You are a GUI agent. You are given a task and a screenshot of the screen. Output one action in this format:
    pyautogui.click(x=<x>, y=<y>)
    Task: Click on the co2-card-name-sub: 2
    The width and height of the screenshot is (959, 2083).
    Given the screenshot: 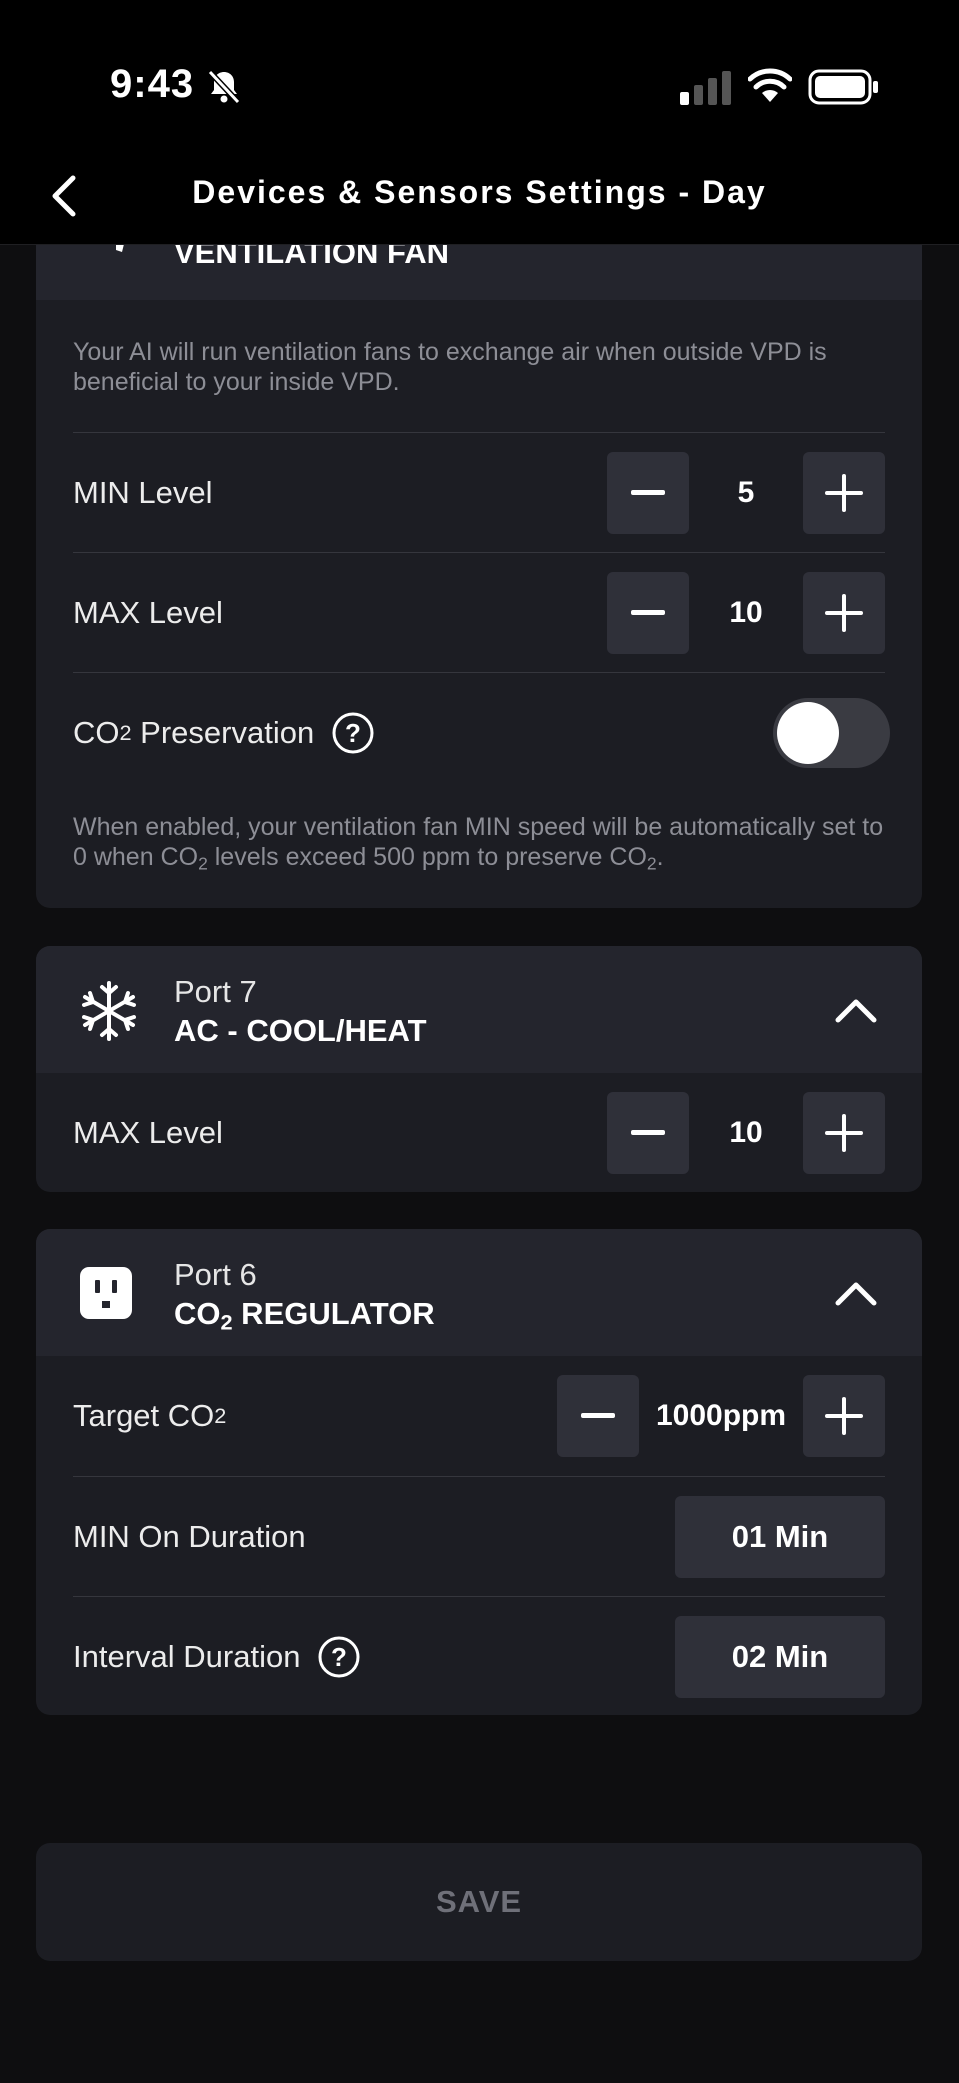 What is the action you would take?
    pyautogui.click(x=226, y=1322)
    